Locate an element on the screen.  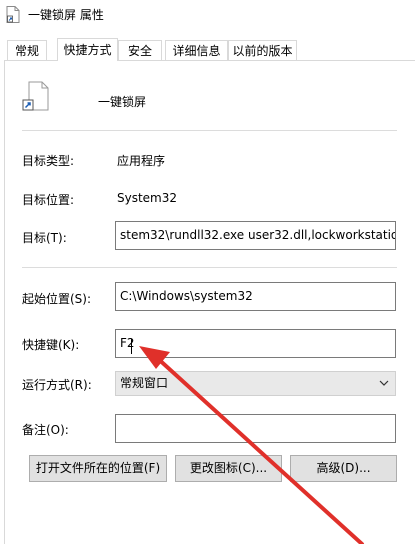
run-select-value: 常规窗口 is located at coordinates (144, 383).